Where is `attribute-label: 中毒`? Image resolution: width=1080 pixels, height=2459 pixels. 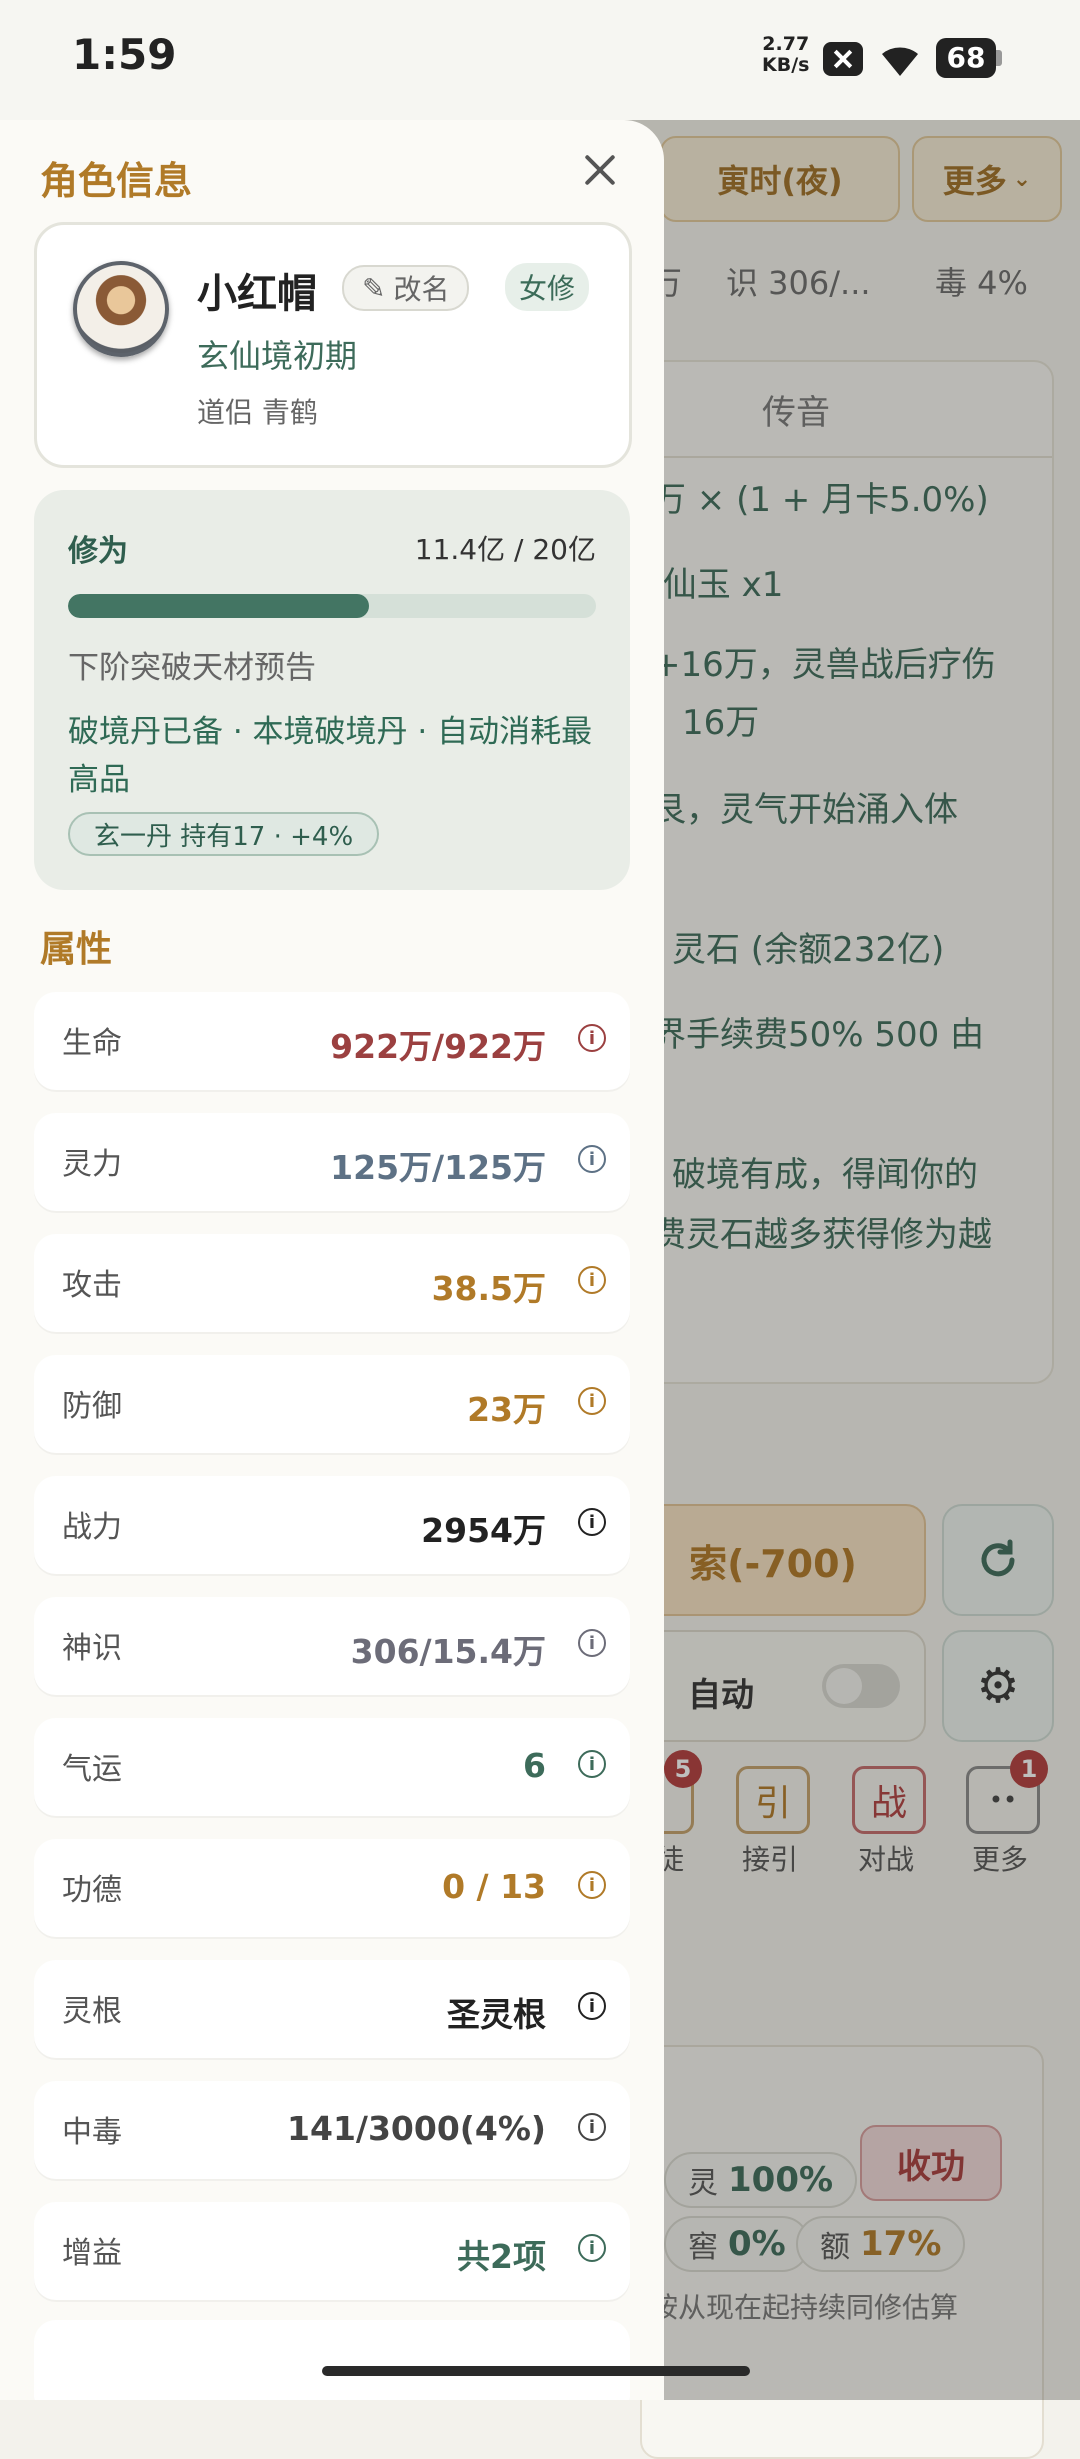
attribute-label: 中毒 is located at coordinates (92, 2132).